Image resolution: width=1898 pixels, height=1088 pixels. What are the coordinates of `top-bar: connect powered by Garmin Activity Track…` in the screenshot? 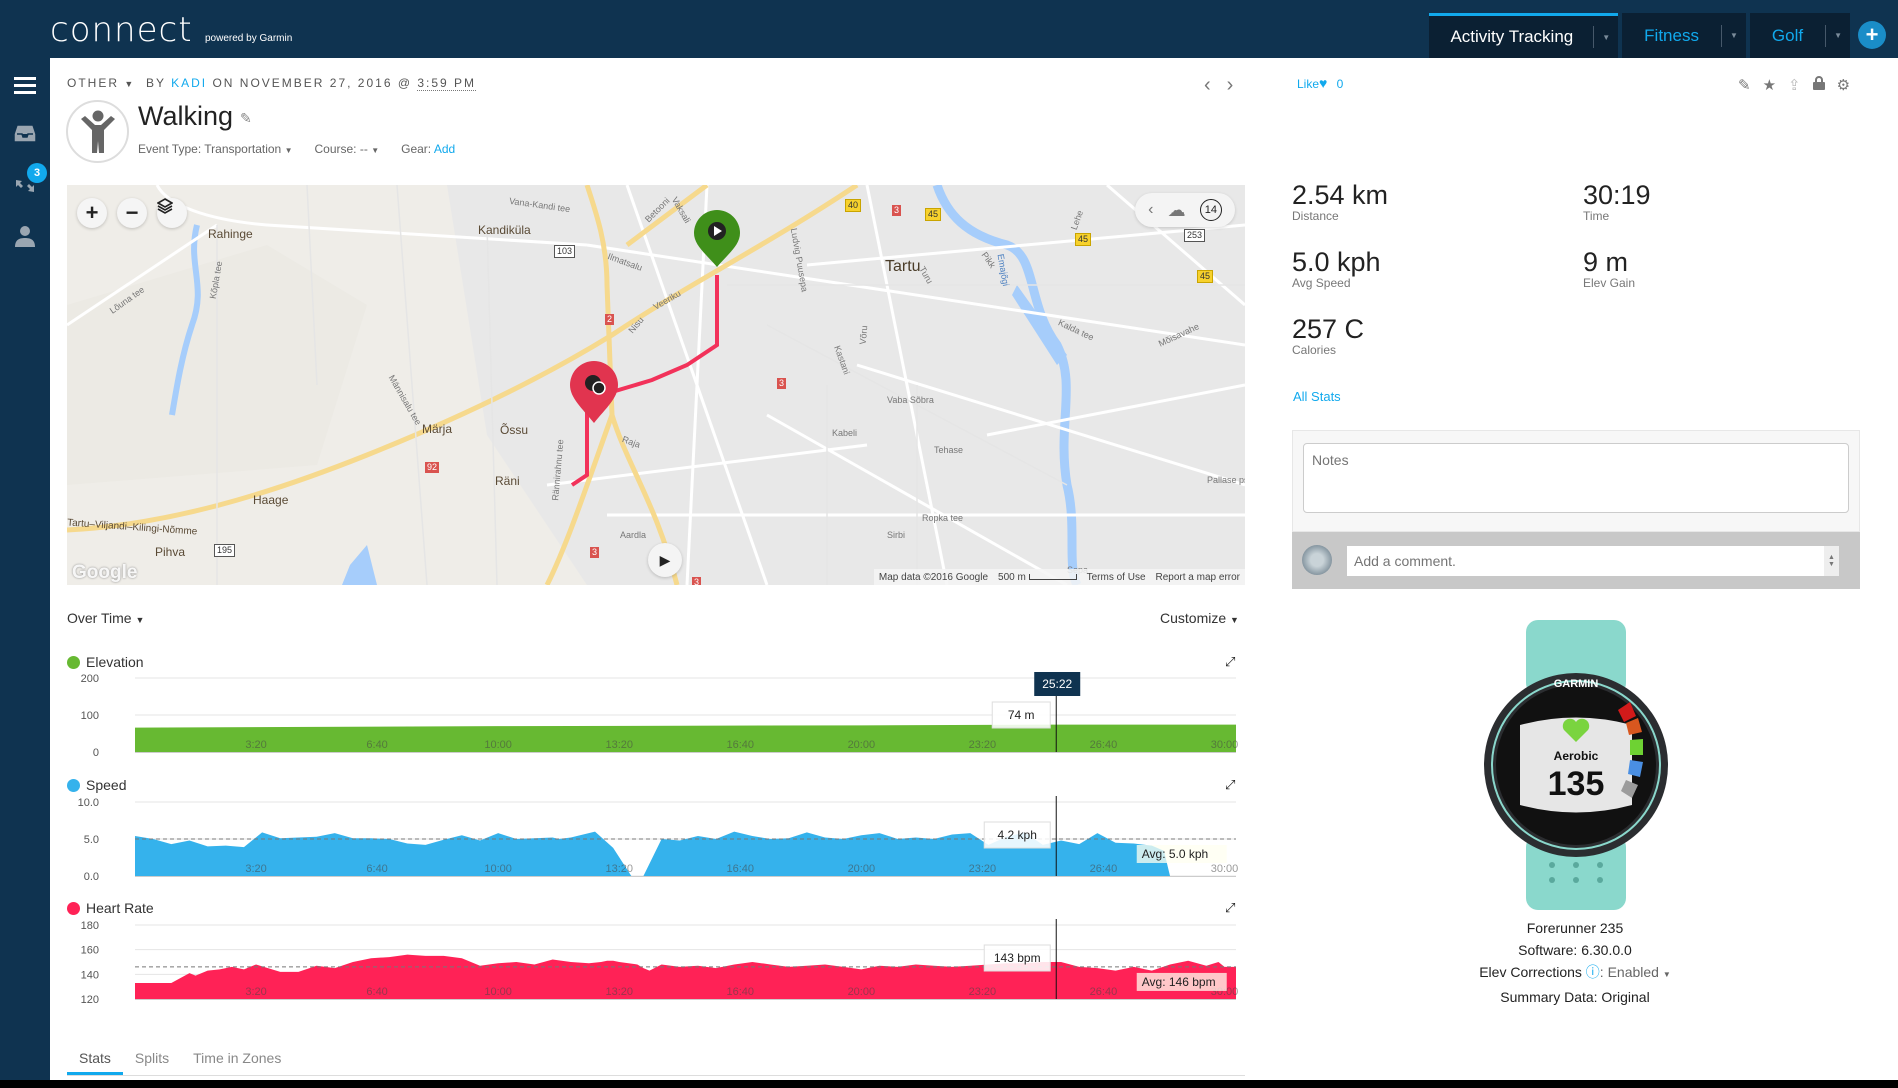 It's located at (949, 29).